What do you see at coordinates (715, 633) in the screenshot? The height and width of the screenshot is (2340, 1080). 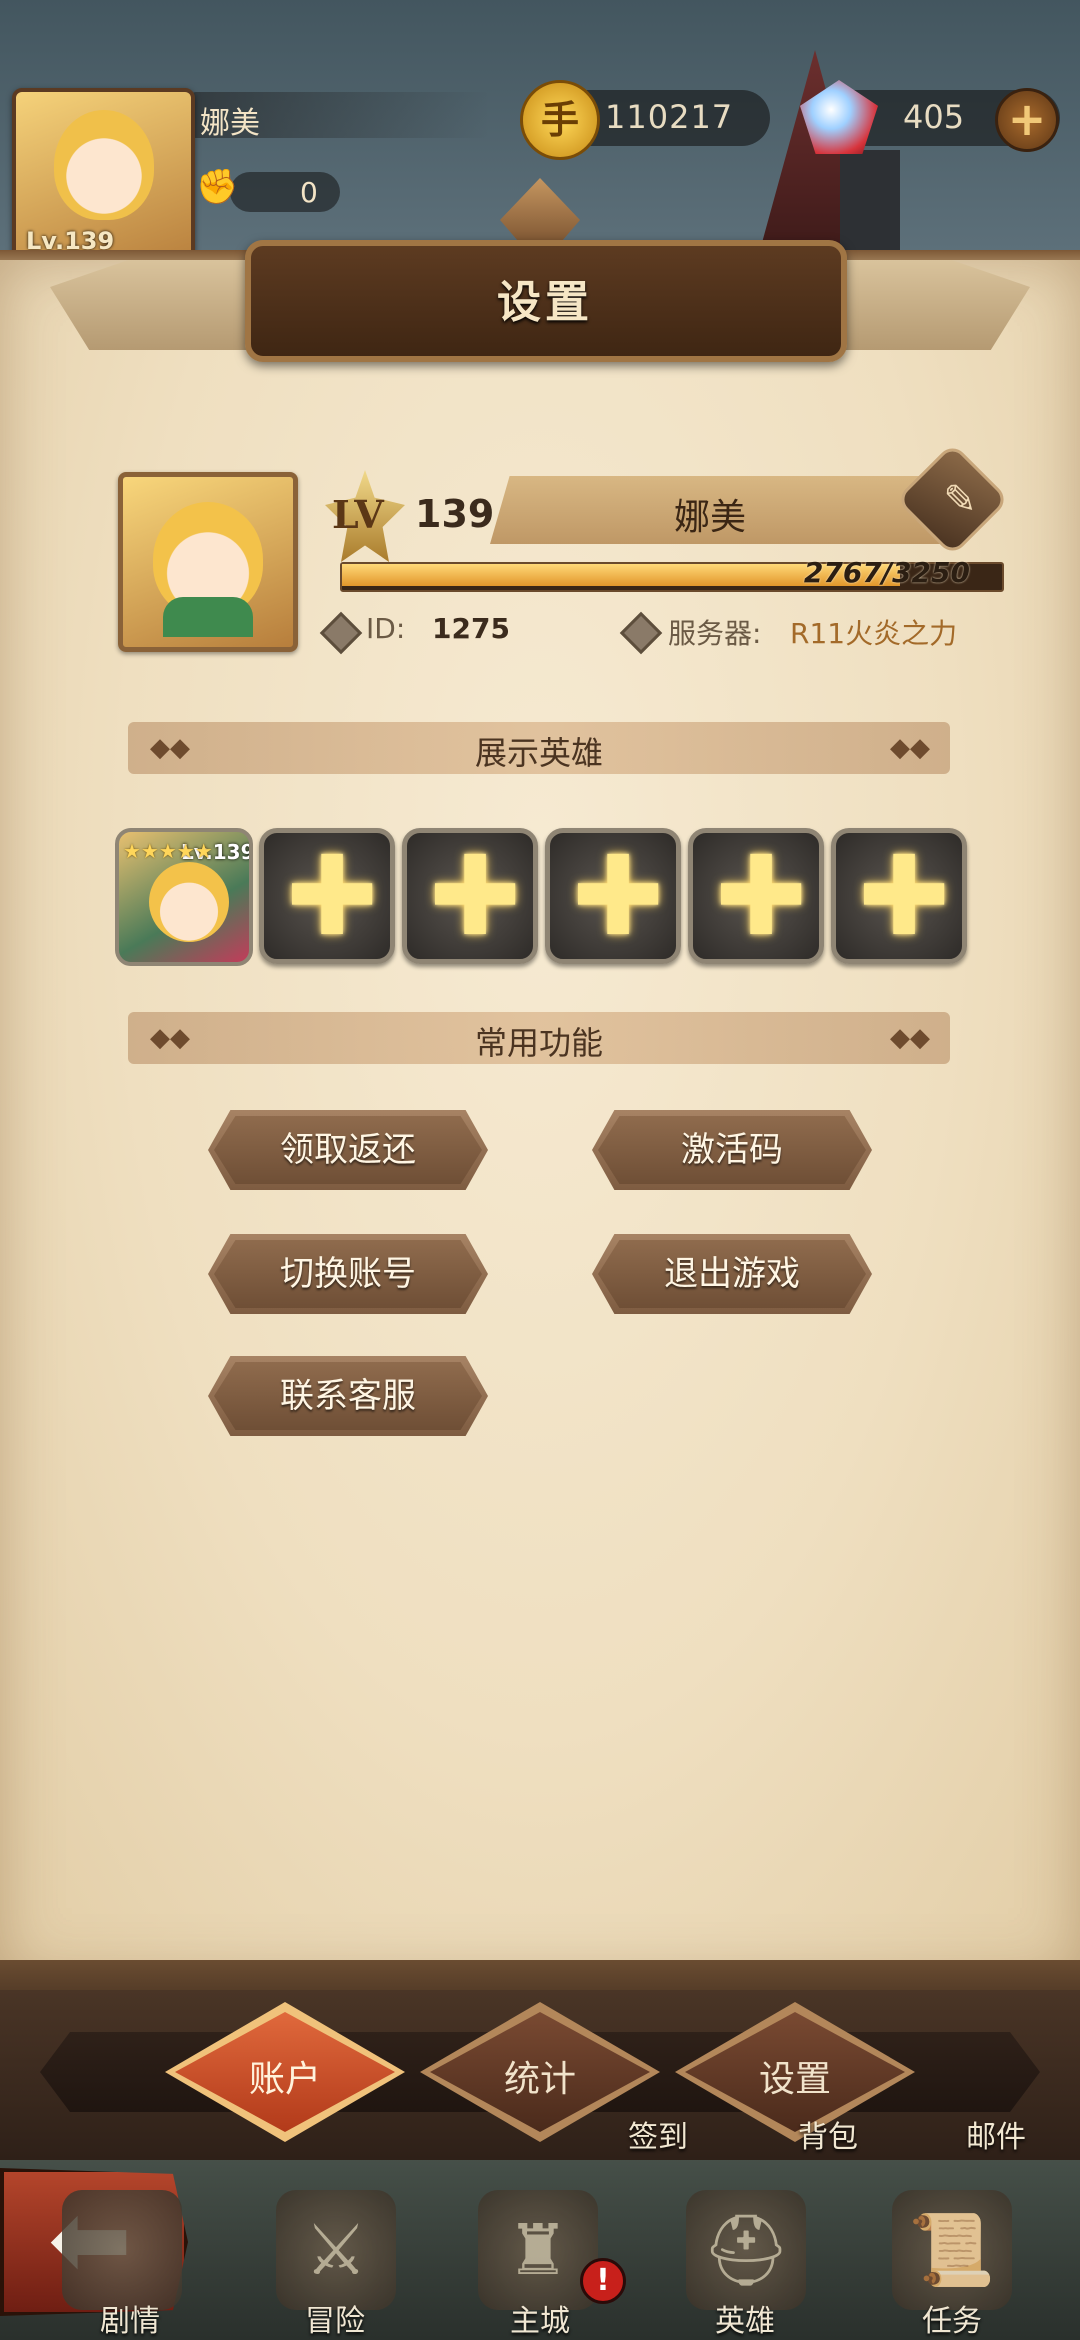 I see `server-label: 服务器:` at bounding box center [715, 633].